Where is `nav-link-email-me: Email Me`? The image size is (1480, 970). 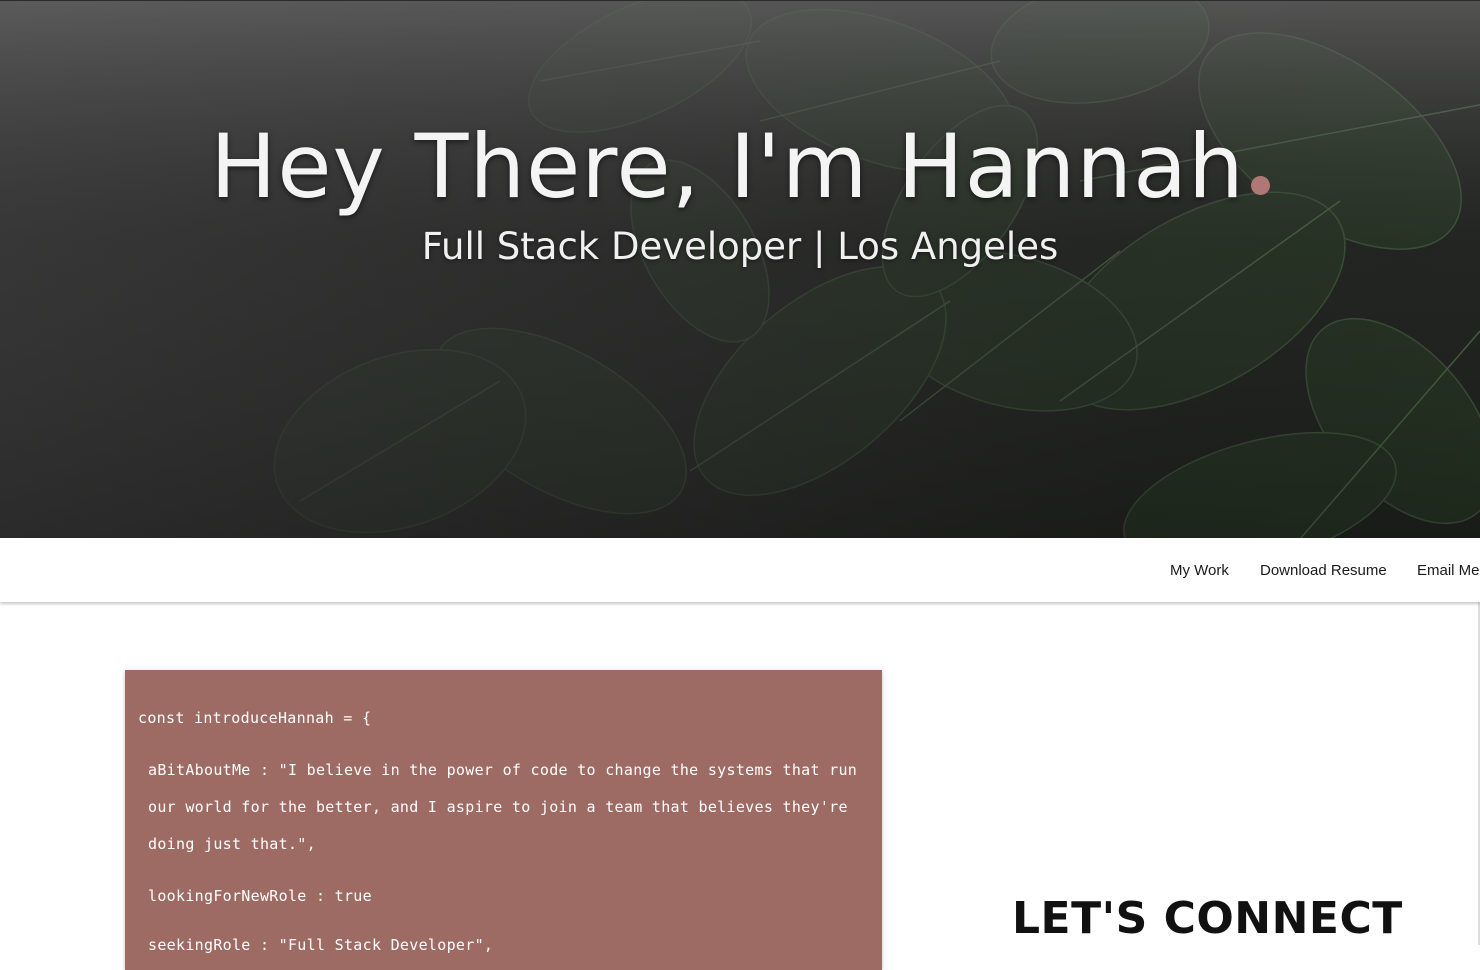
nav-link-email-me: Email Me is located at coordinates (1448, 570).